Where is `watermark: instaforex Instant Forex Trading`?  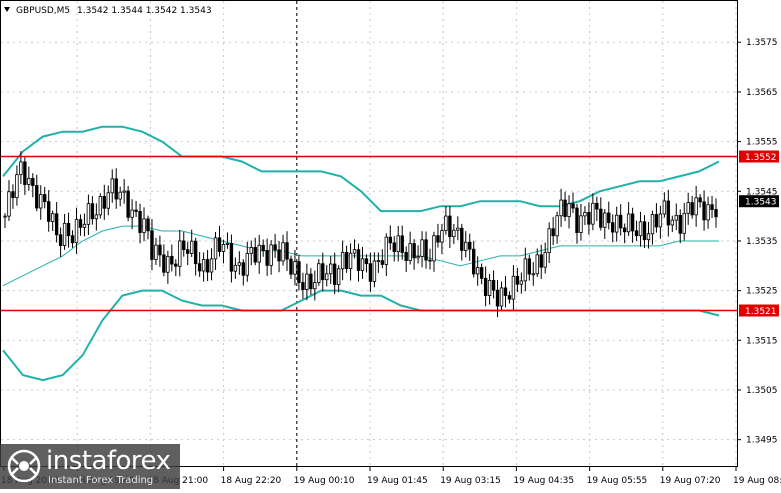
watermark: instaforex Instant Forex Trading is located at coordinates (90, 466).